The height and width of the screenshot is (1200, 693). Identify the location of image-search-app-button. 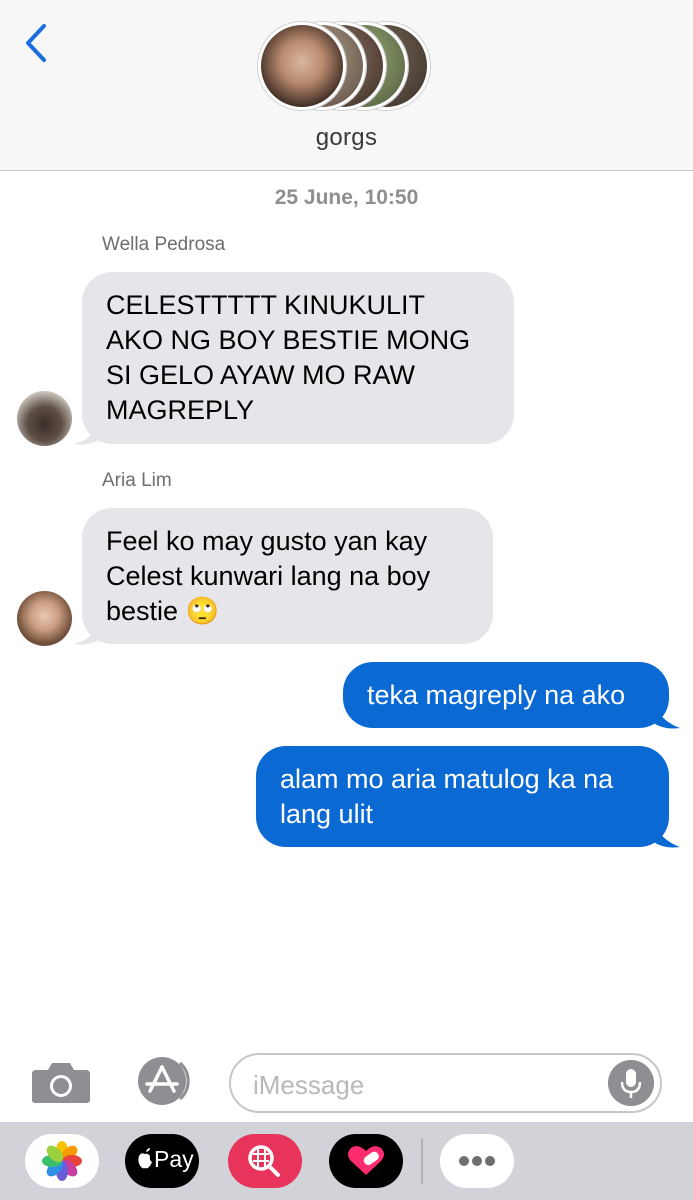
(265, 1161).